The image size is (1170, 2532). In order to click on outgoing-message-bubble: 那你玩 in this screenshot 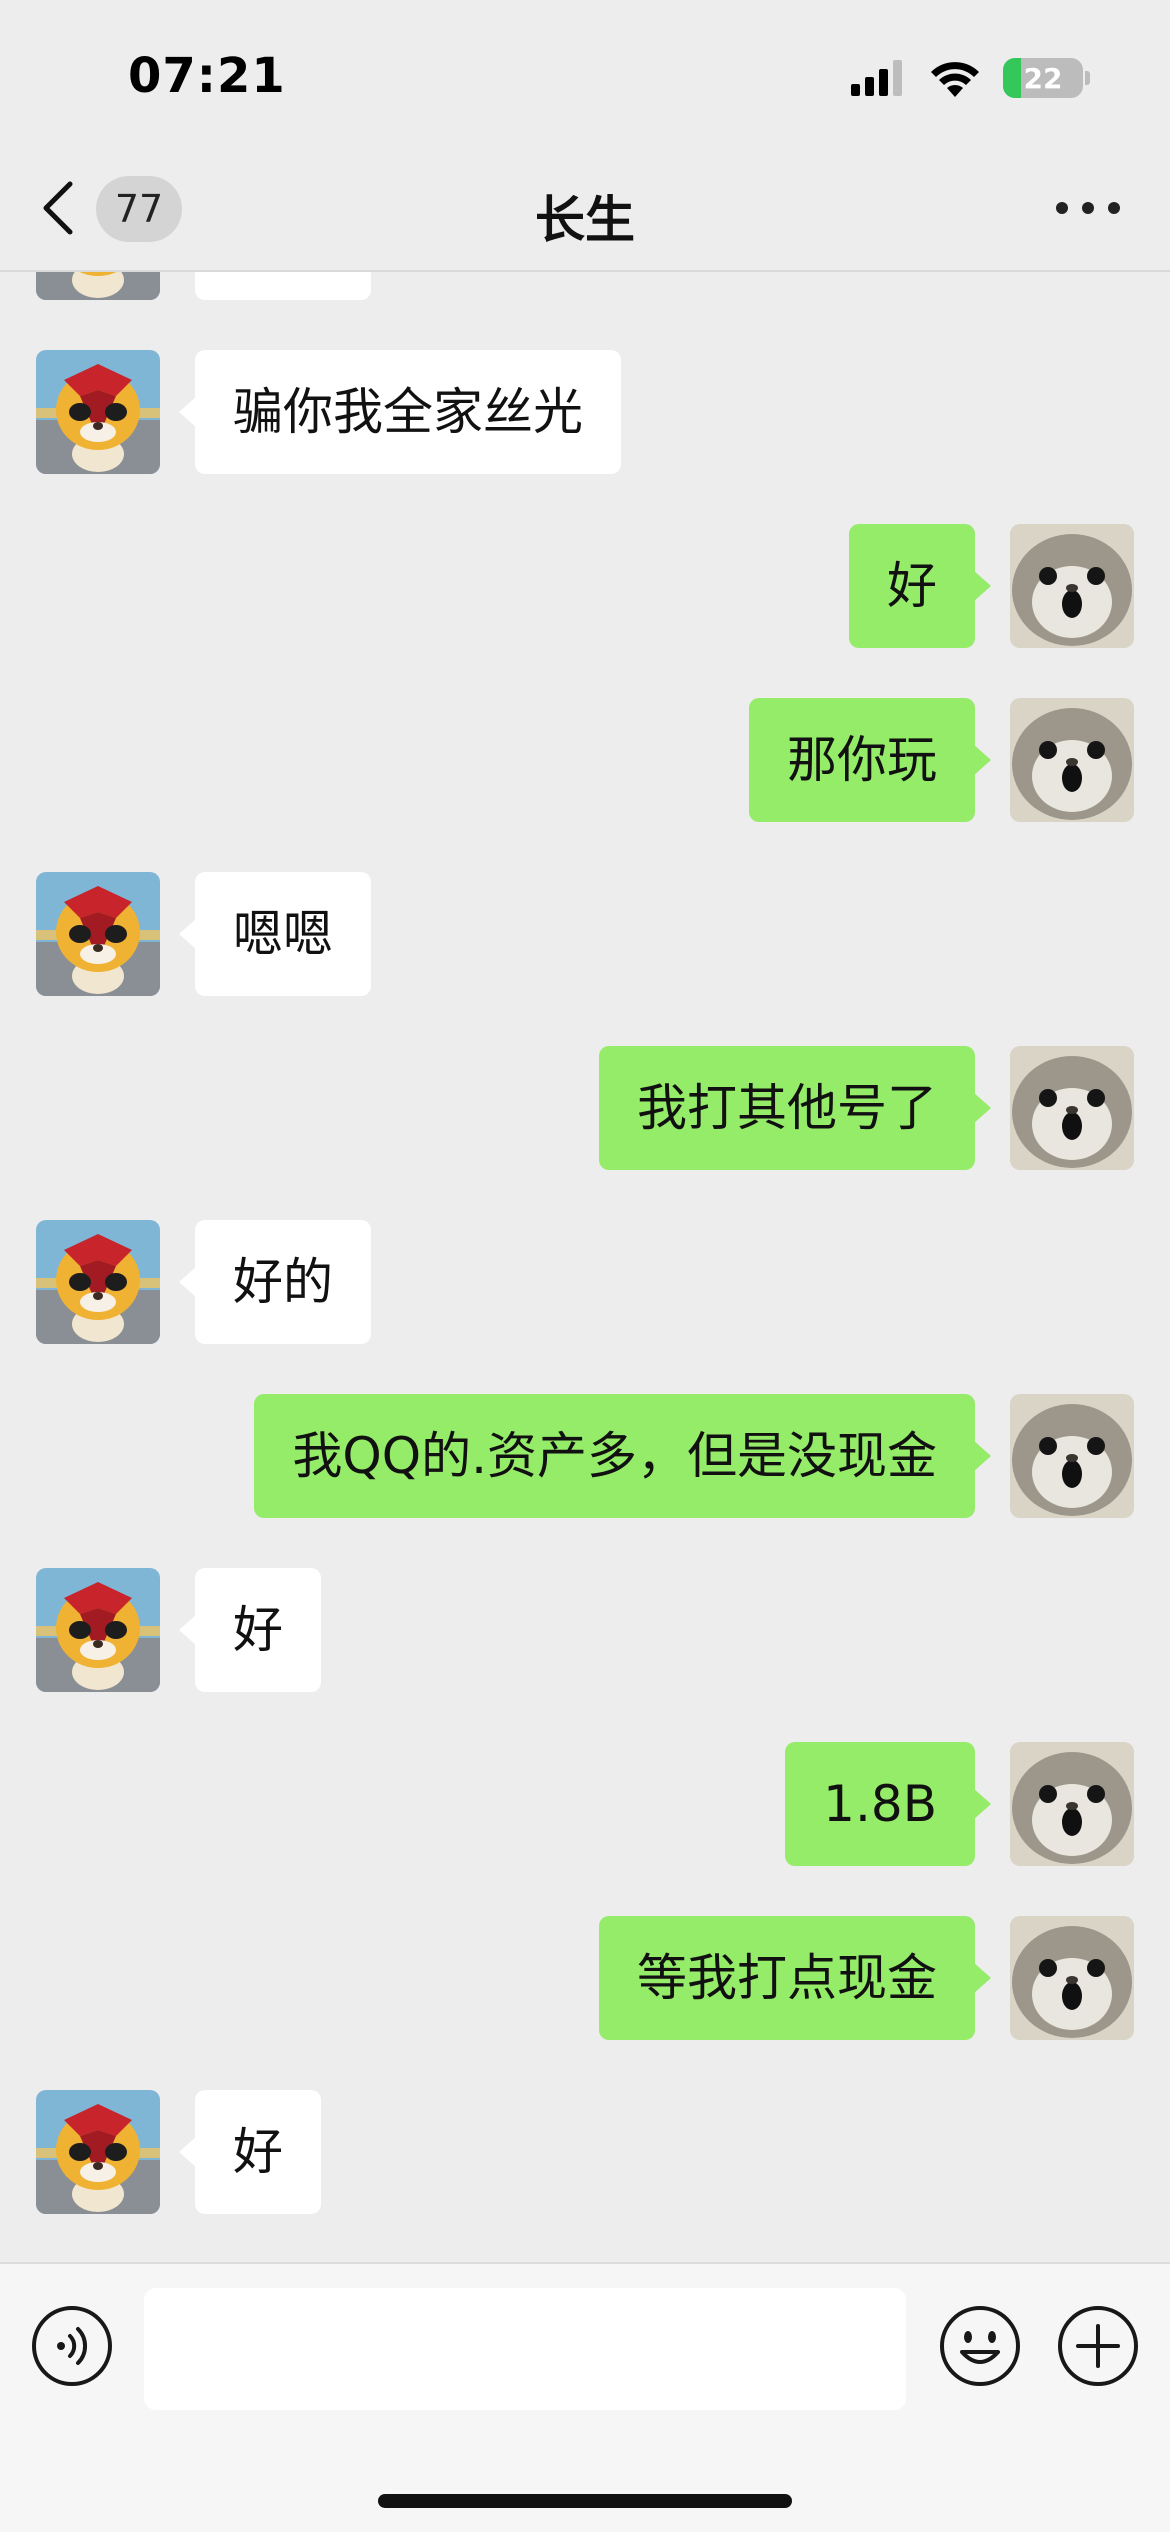, I will do `click(870, 760)`.